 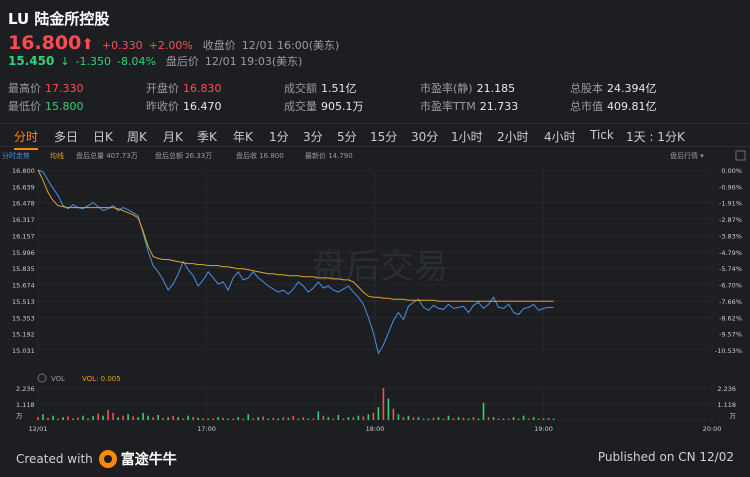 I want to click on after-change: -1.350, so click(x=93, y=61).